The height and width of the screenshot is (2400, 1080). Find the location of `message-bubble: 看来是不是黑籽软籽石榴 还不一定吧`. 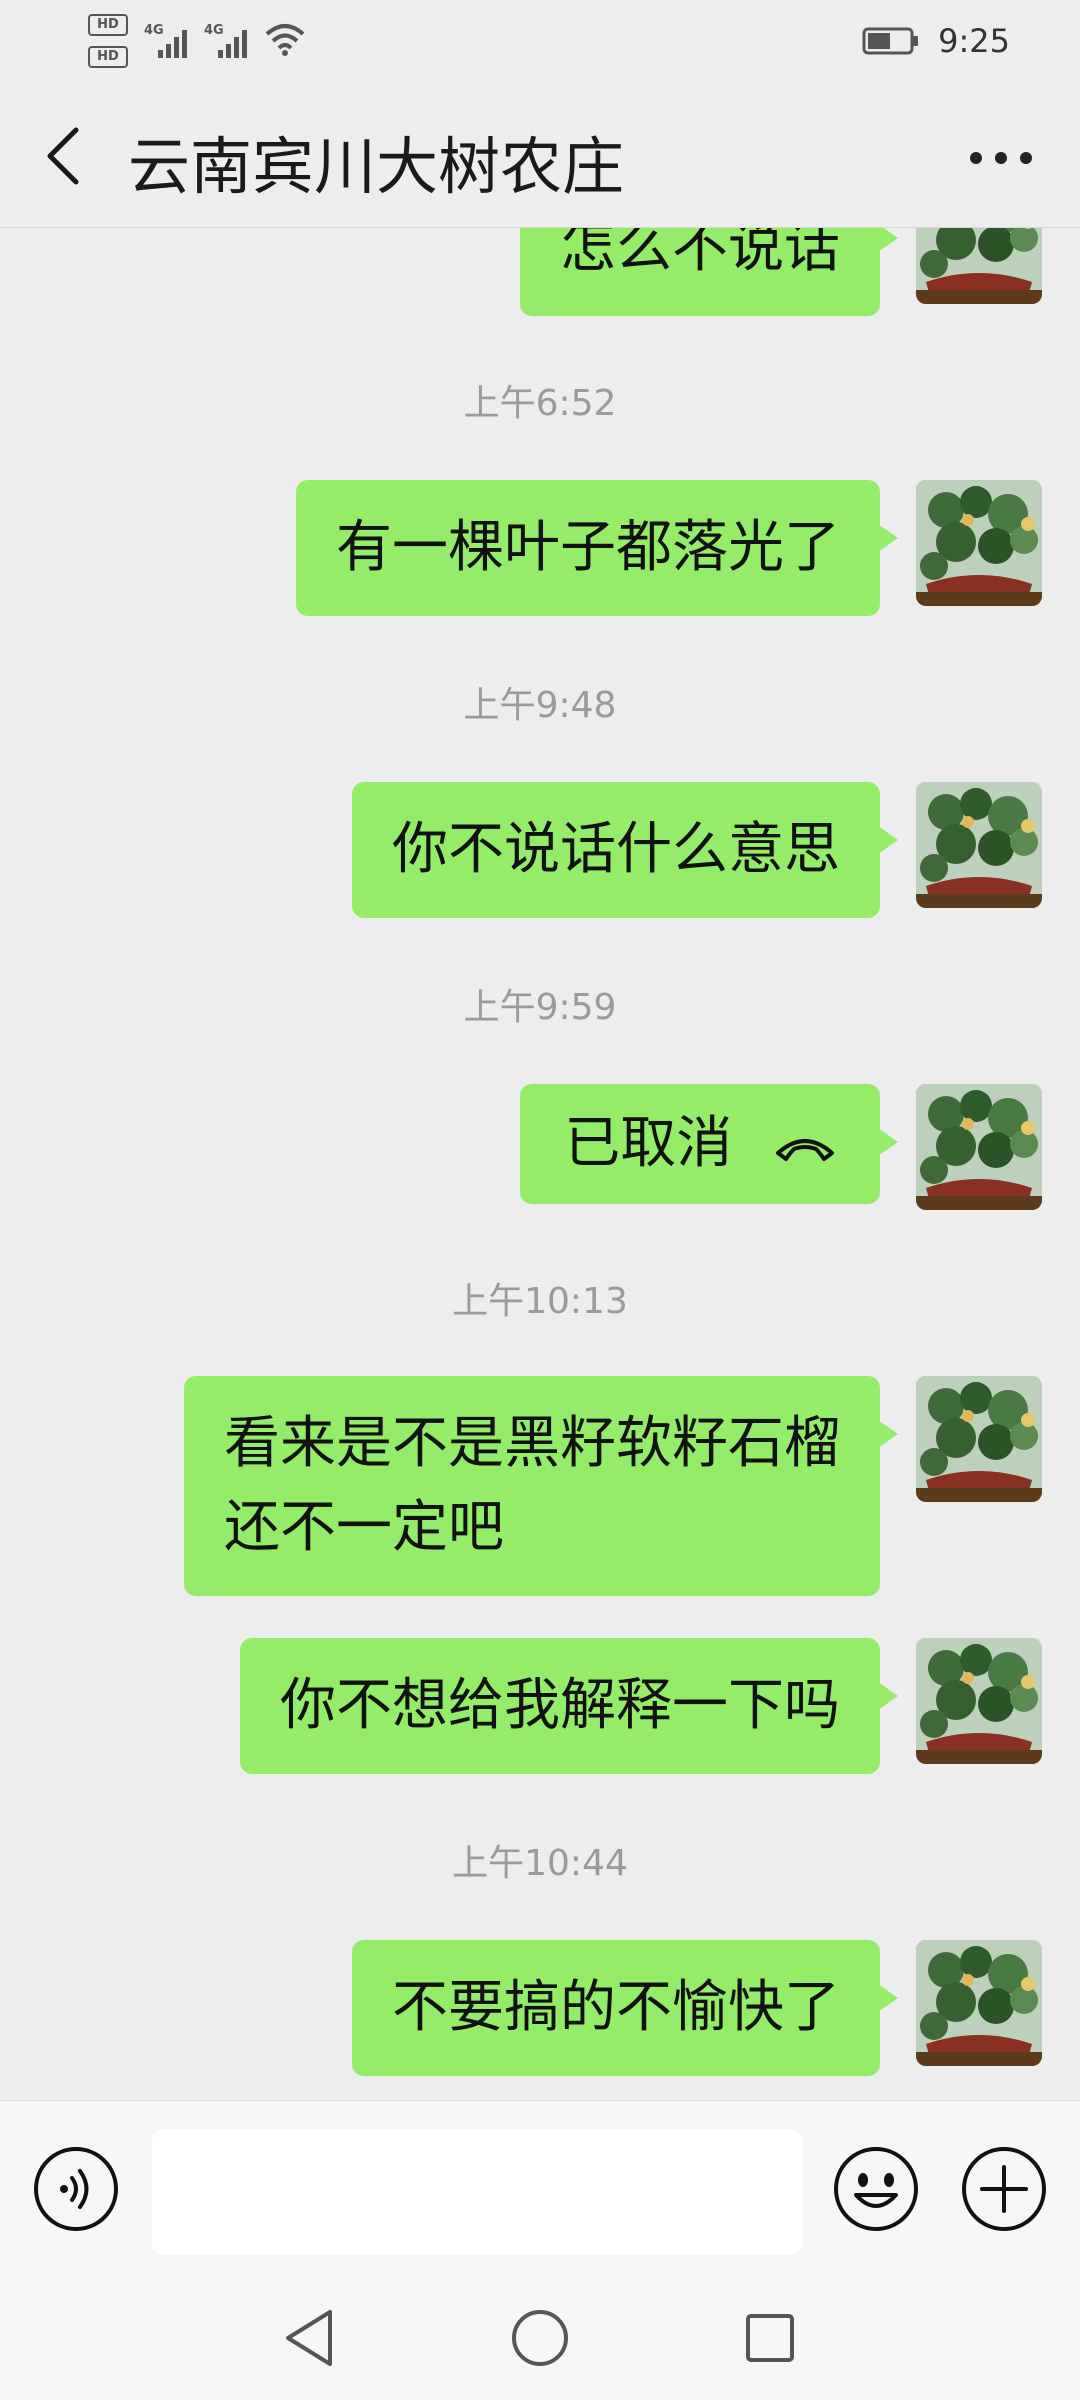

message-bubble: 看来是不是黑籽软籽石榴 还不一定吧 is located at coordinates (541, 1486).